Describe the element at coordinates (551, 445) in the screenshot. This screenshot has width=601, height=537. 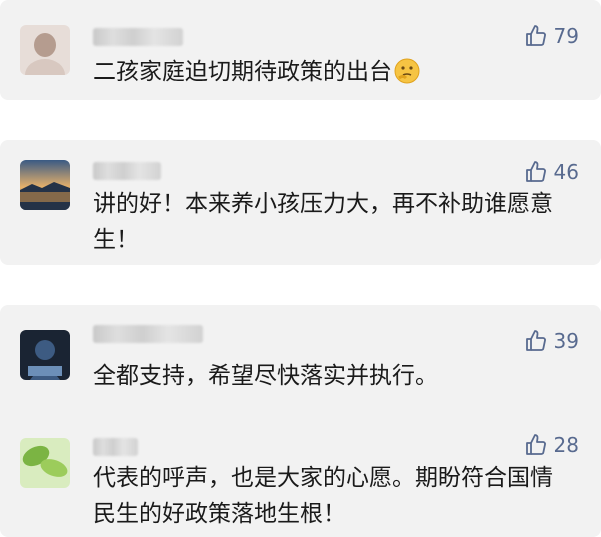
I see `like-button: 28` at that location.